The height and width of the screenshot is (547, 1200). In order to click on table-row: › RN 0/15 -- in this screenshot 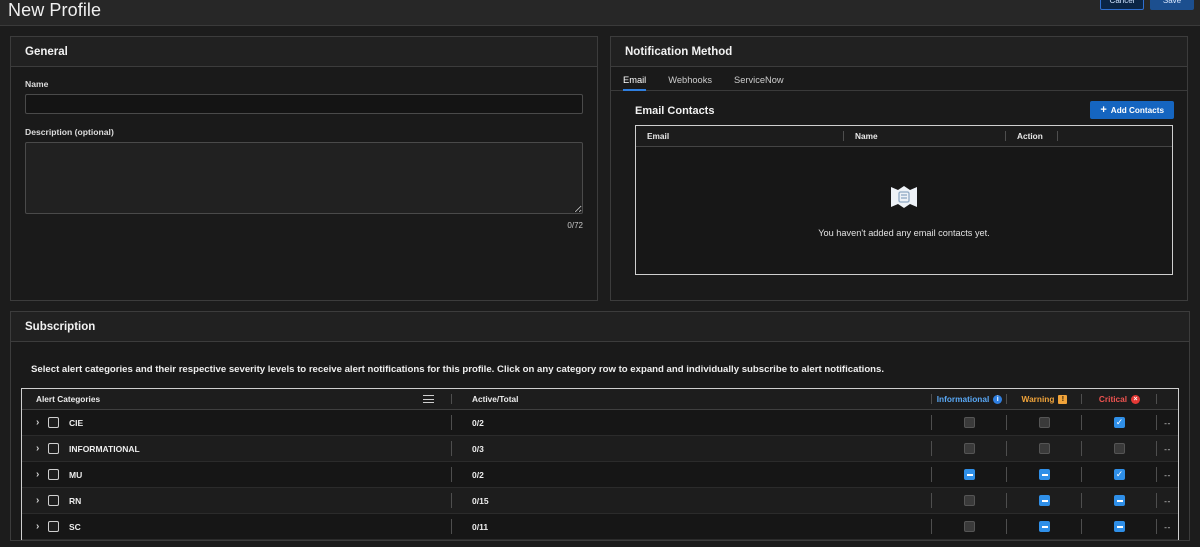, I will do `click(600, 501)`.